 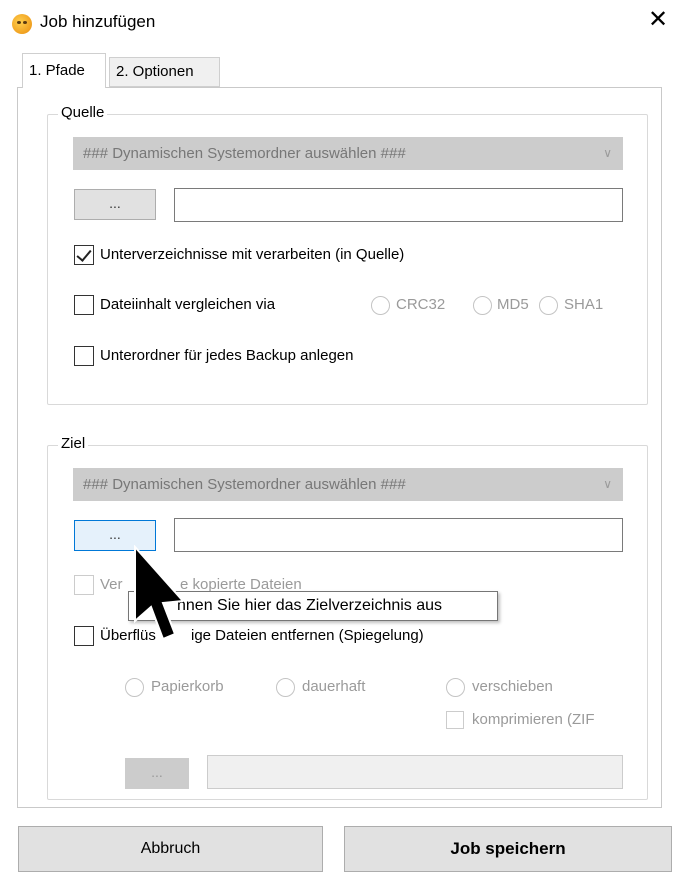 What do you see at coordinates (512, 686) in the screenshot?
I see `verschieben-label: verschieben` at bounding box center [512, 686].